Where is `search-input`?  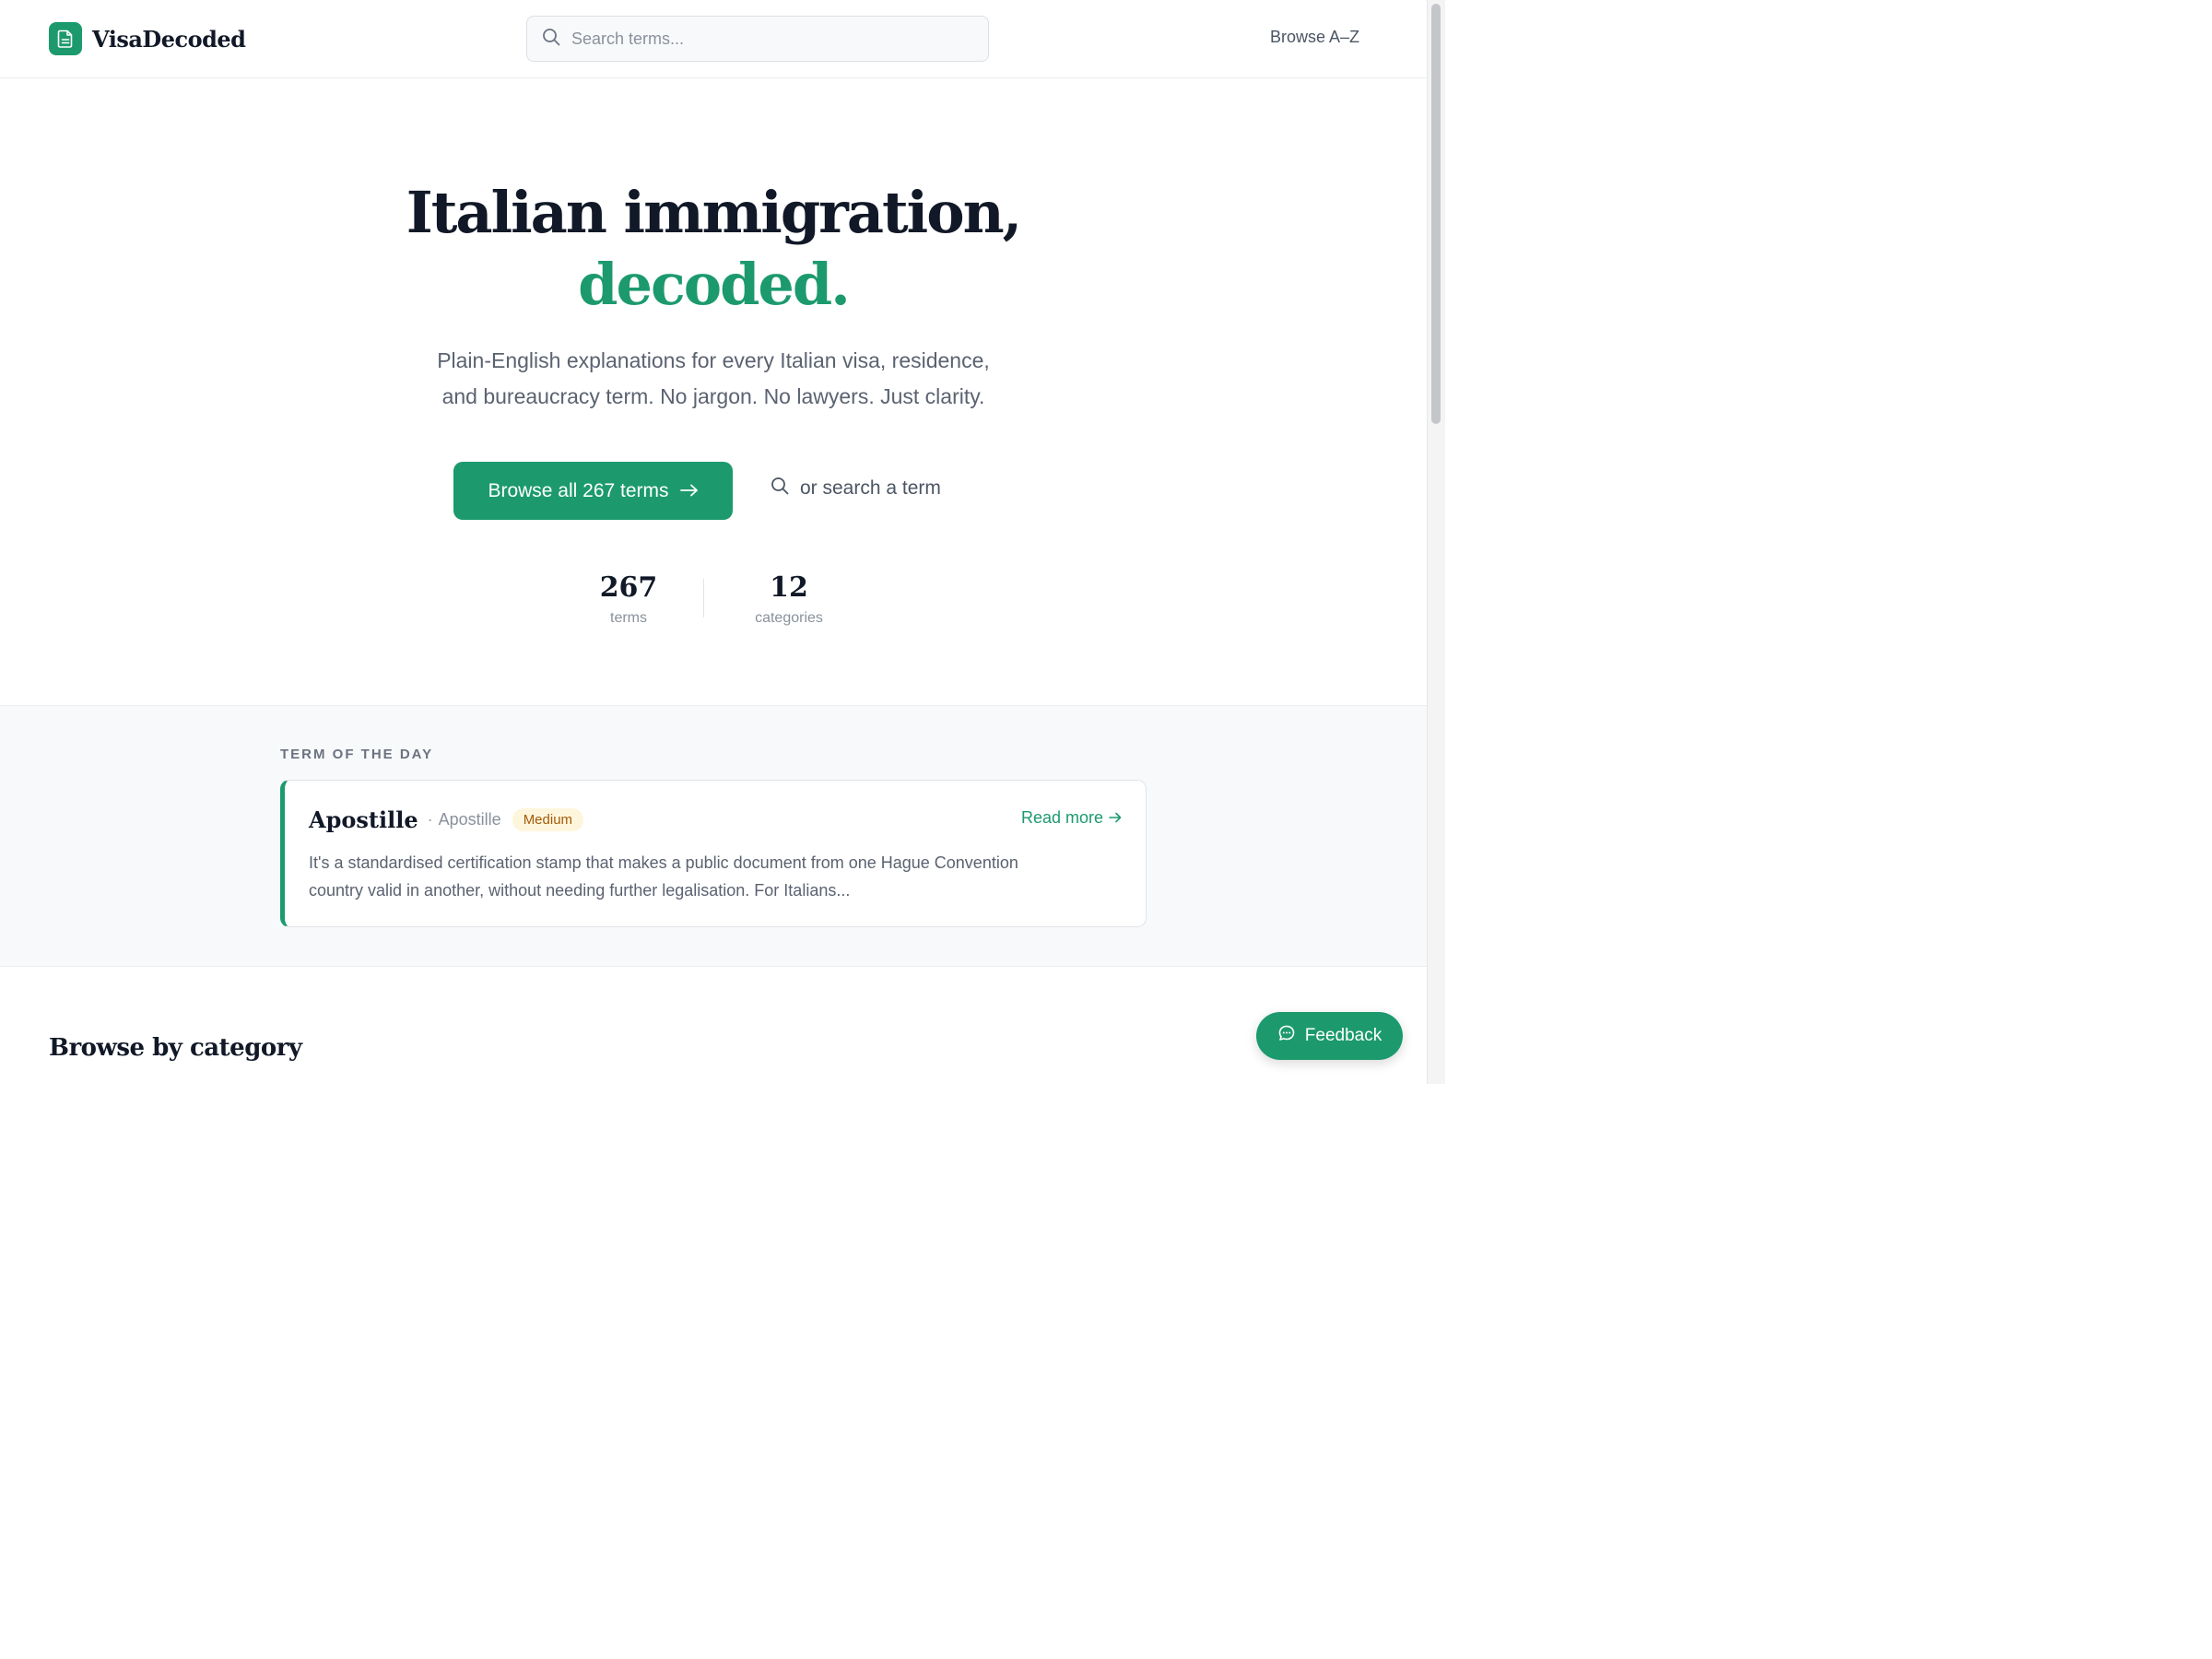
search-input is located at coordinates (765, 39).